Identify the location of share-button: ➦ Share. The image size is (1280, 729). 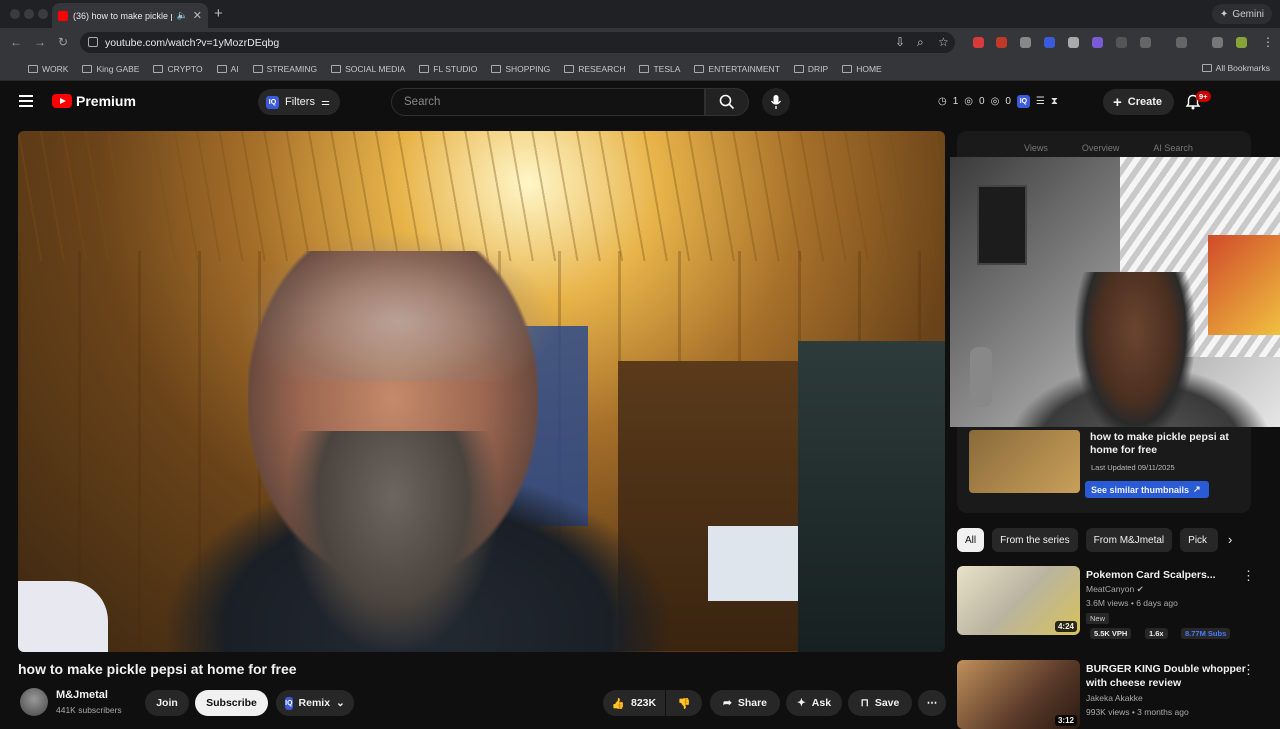
(745, 703).